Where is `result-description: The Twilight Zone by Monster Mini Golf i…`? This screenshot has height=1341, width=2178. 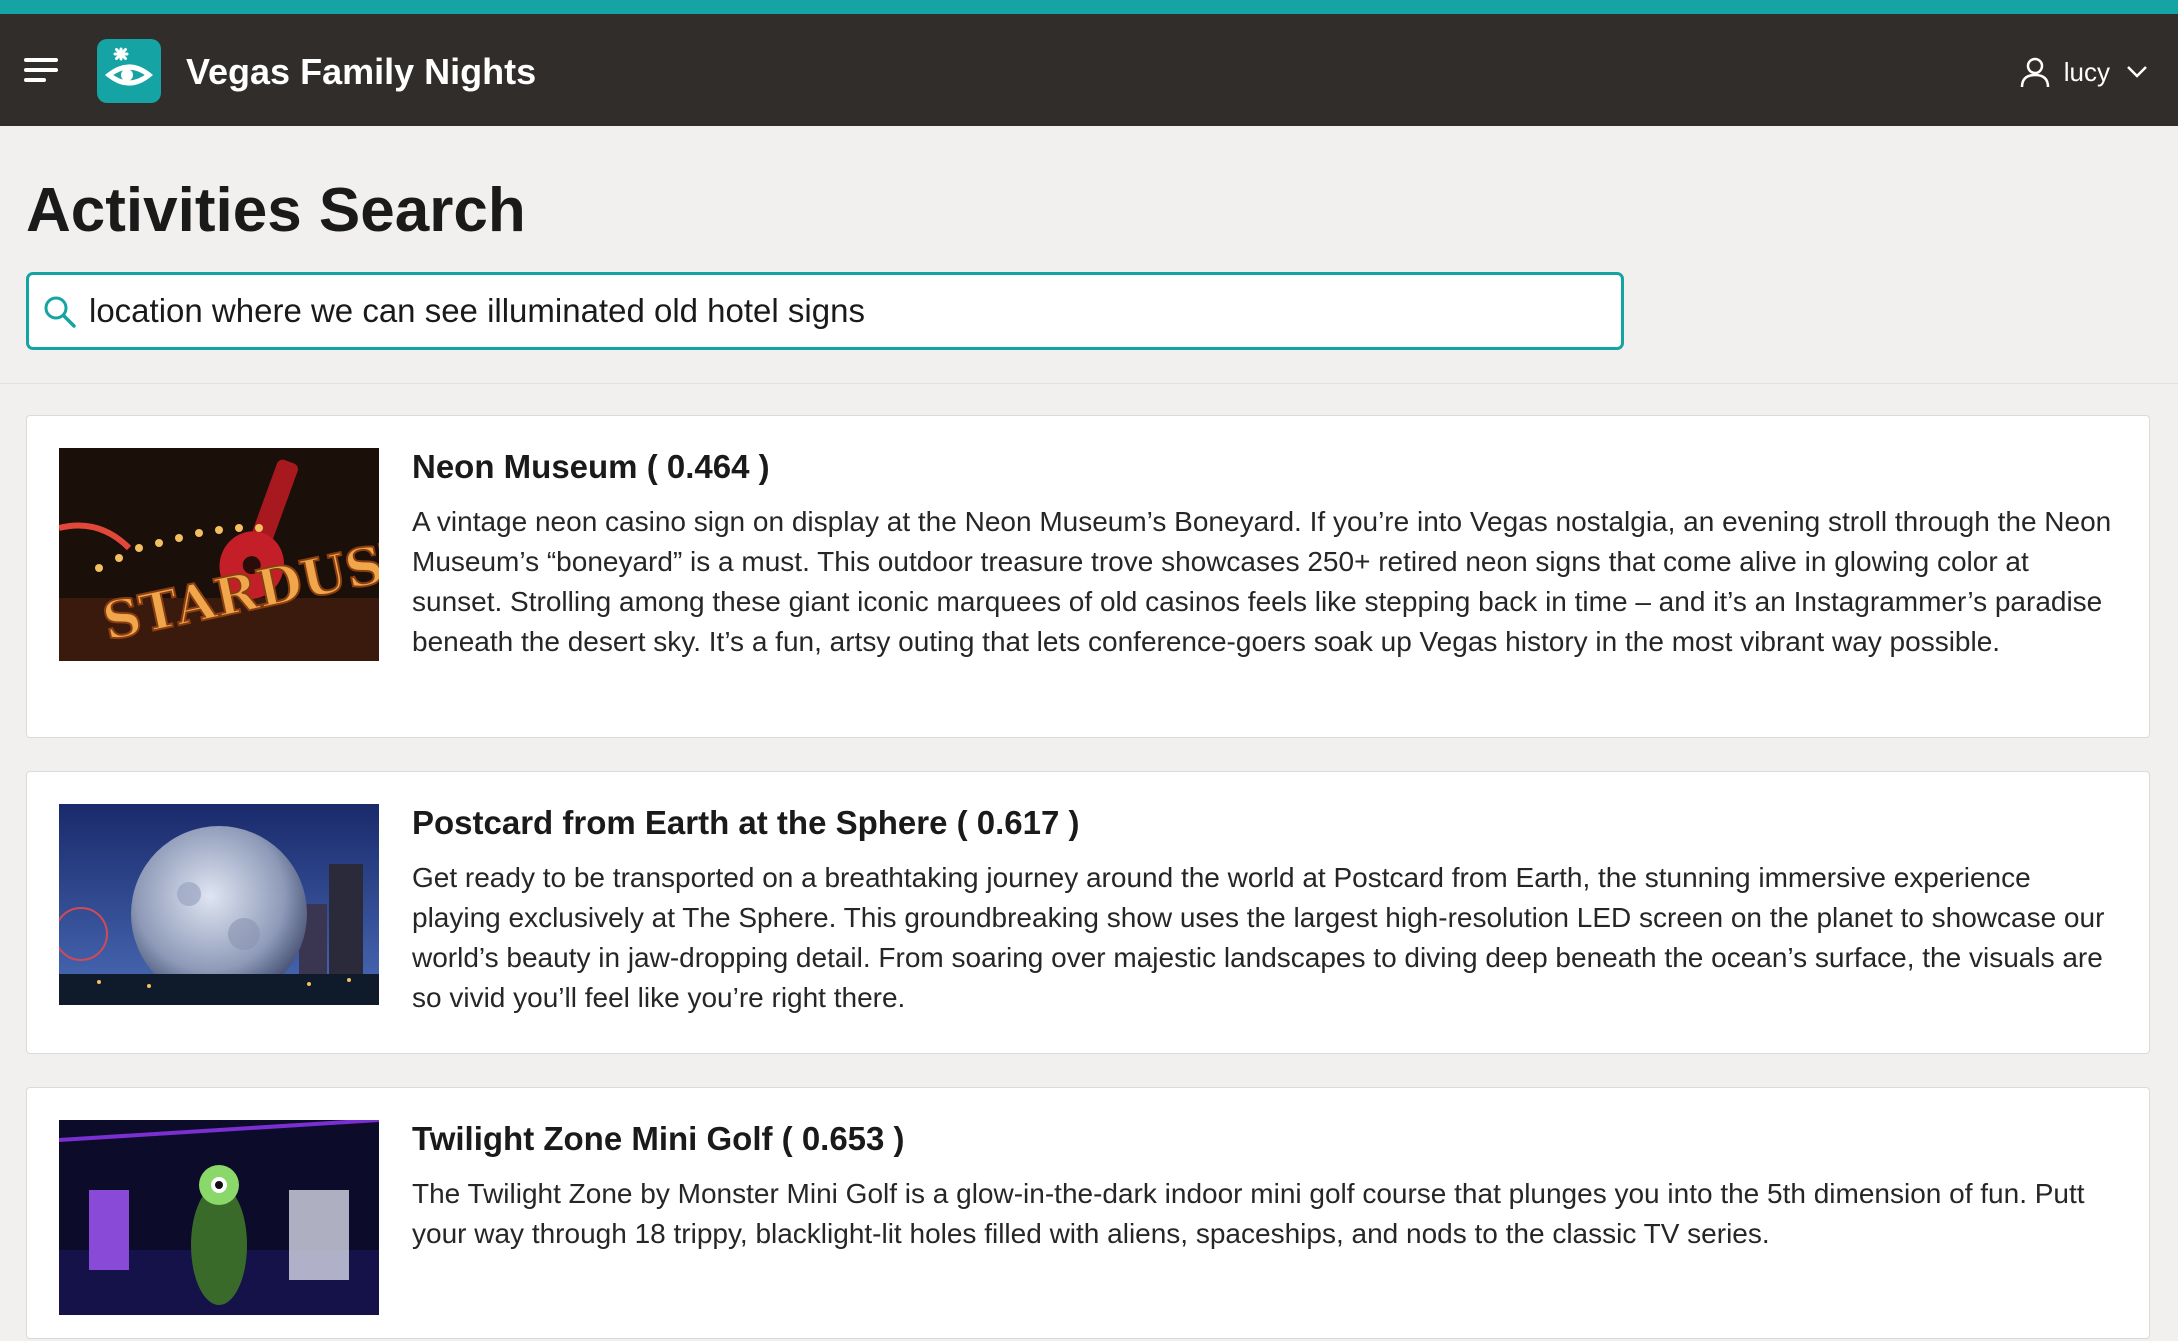
result-description: The Twilight Zone by Monster Mini Golf i… is located at coordinates (1248, 1213).